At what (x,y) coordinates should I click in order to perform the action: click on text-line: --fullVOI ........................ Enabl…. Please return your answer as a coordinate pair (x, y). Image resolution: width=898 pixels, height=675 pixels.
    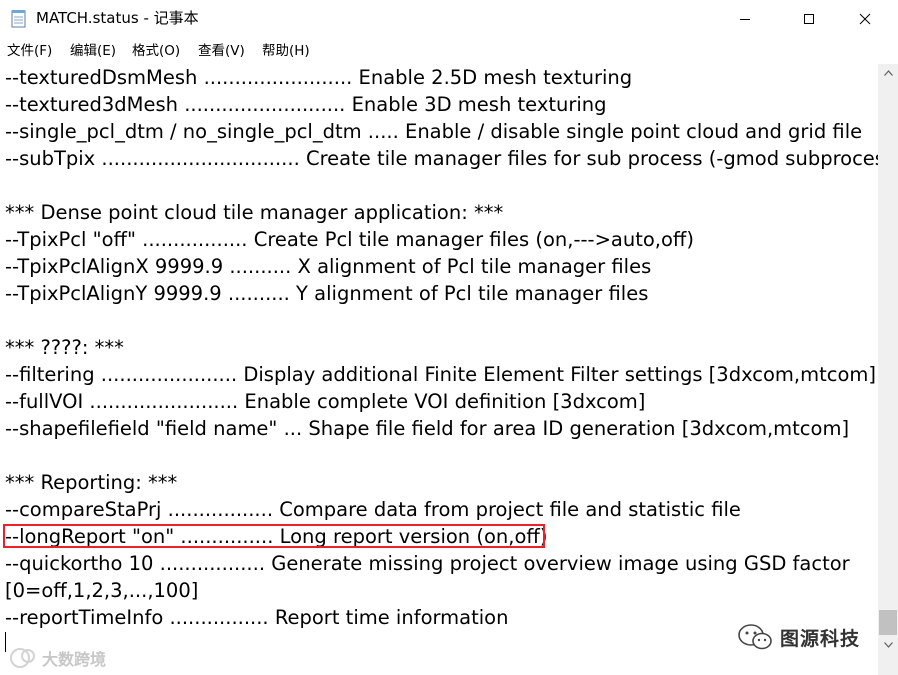
    Looking at the image, I should click on (325, 401).